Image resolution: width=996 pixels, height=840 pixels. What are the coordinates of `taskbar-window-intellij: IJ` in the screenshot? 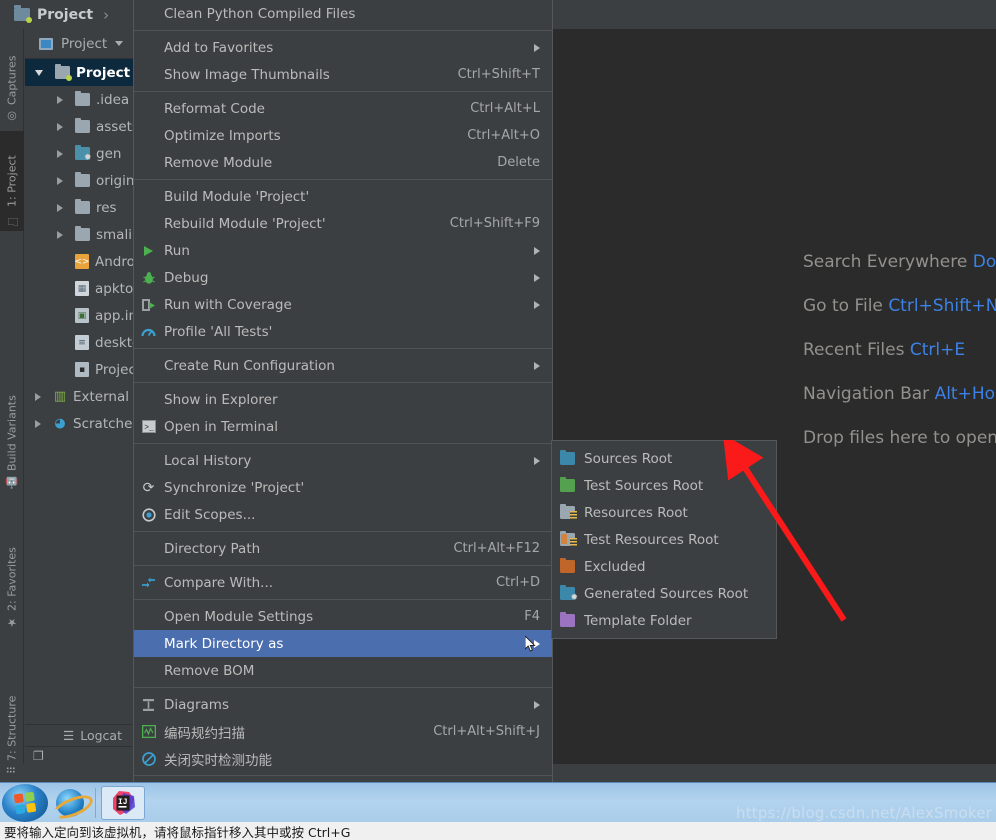 It's located at (123, 802).